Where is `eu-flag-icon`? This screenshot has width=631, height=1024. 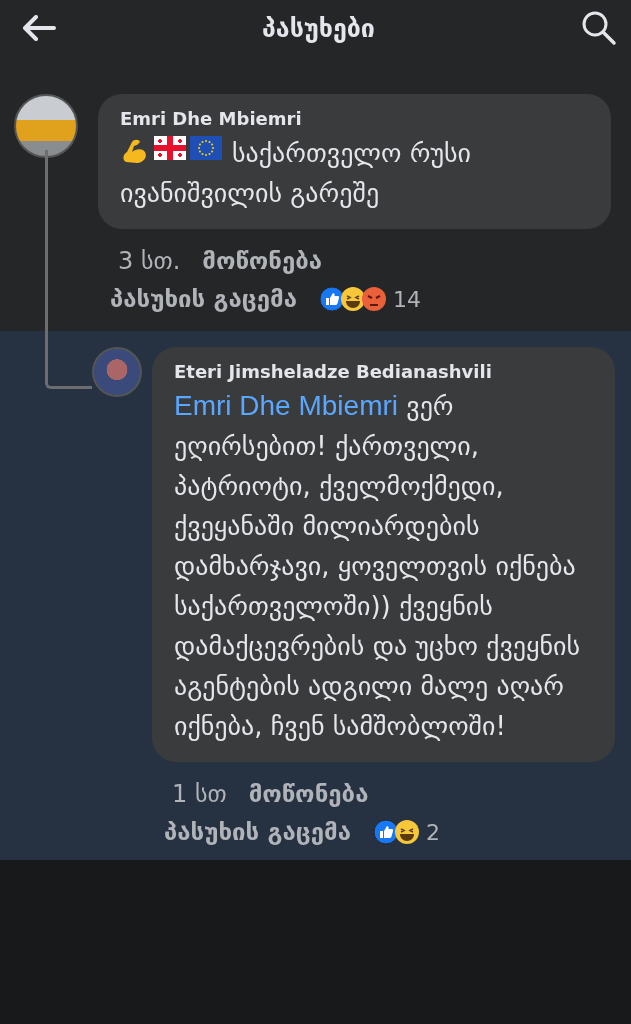
eu-flag-icon is located at coordinates (206, 148).